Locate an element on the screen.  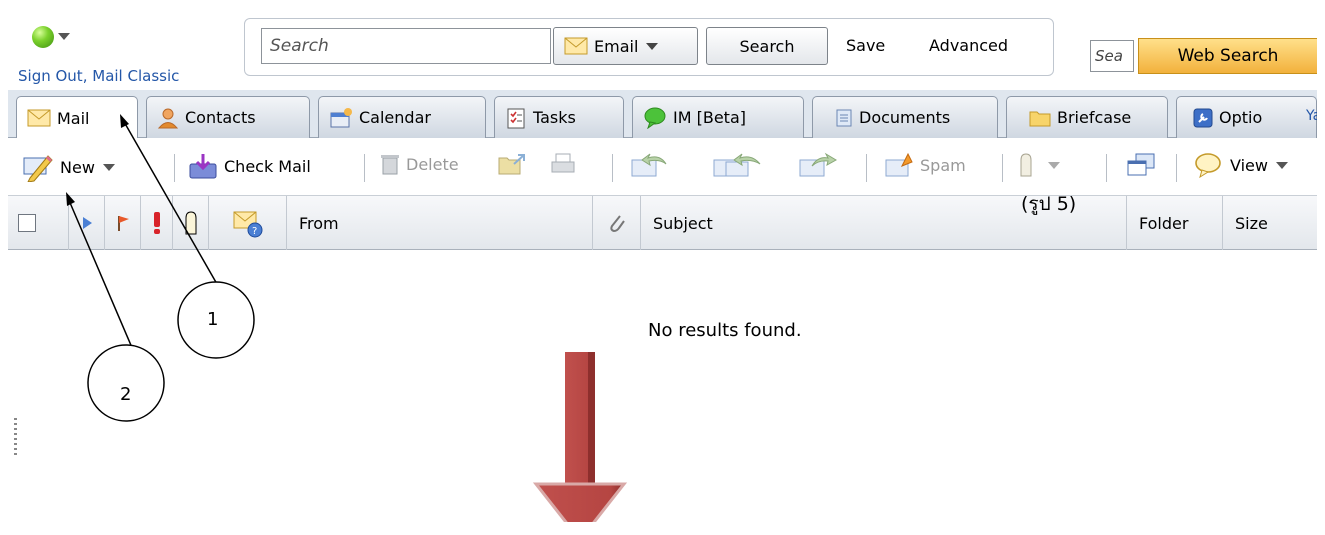
tab-overflow-text: Yah is located at coordinates (1311, 116).